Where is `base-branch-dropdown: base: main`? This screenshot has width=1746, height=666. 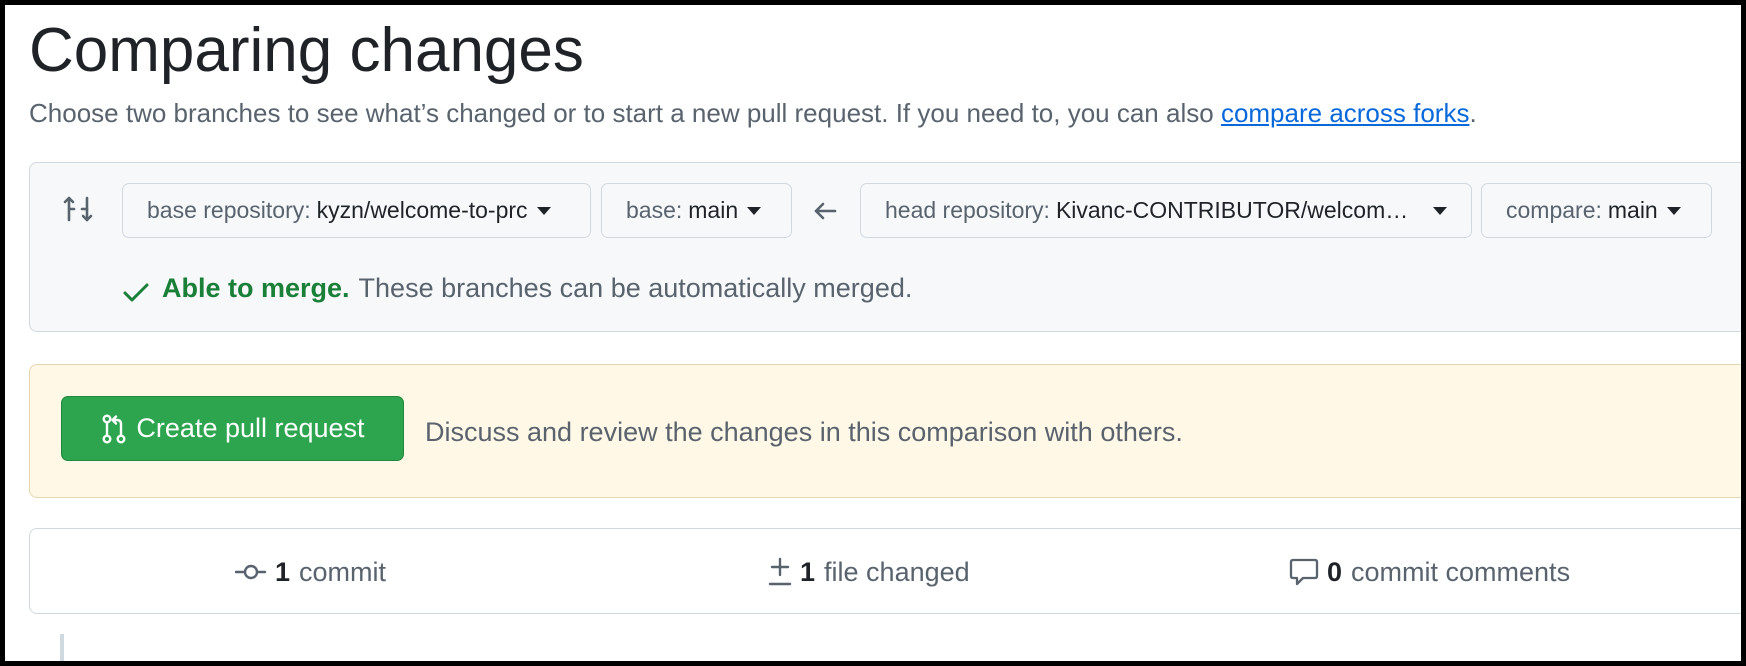 base-branch-dropdown: base: main is located at coordinates (696, 210).